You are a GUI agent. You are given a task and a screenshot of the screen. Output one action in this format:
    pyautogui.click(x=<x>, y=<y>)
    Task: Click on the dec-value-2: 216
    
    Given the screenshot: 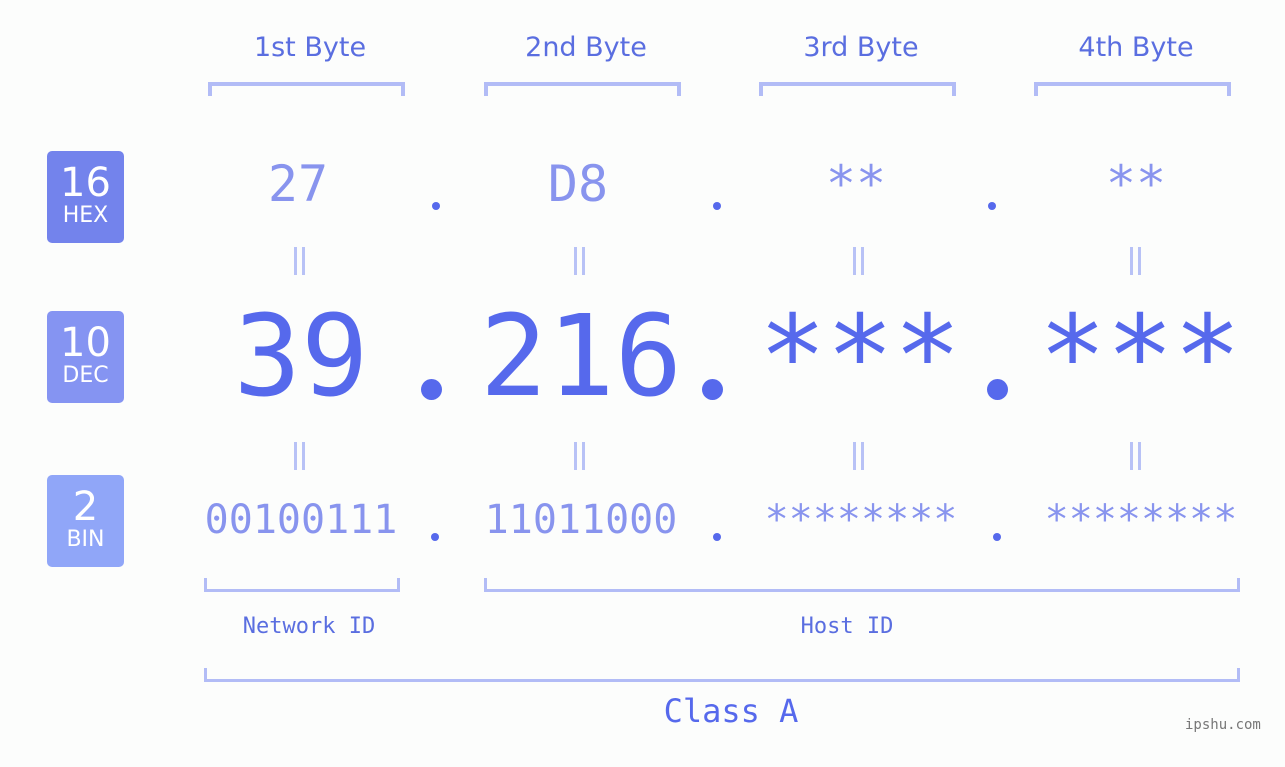 What is the action you would take?
    pyautogui.click(x=581, y=357)
    